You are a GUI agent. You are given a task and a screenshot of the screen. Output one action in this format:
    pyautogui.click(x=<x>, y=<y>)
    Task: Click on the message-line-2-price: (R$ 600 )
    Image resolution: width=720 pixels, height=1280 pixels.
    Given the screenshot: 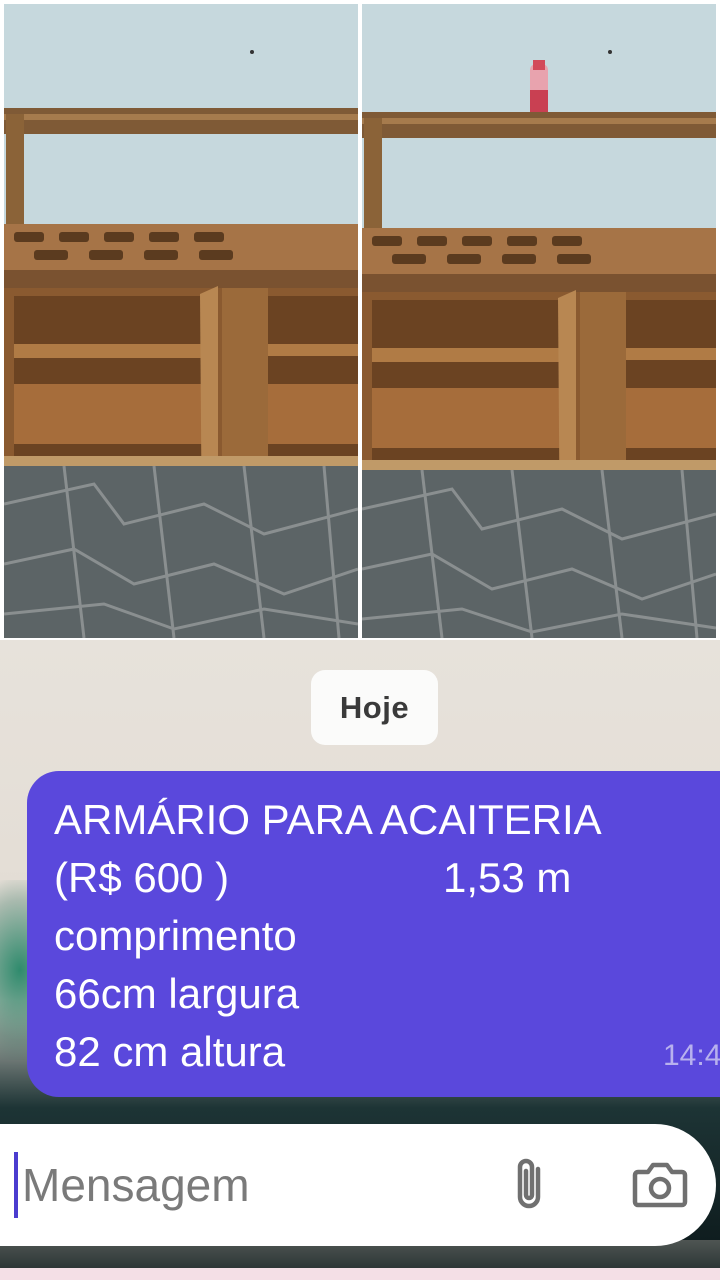 What is the action you would take?
    pyautogui.click(x=142, y=877)
    